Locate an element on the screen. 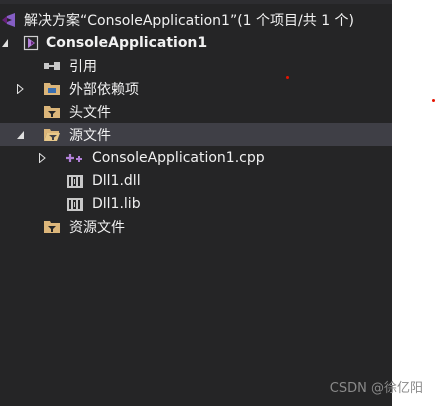 This screenshot has width=437, height=406. tree-row-header-files: 头文件 is located at coordinates (196, 111).